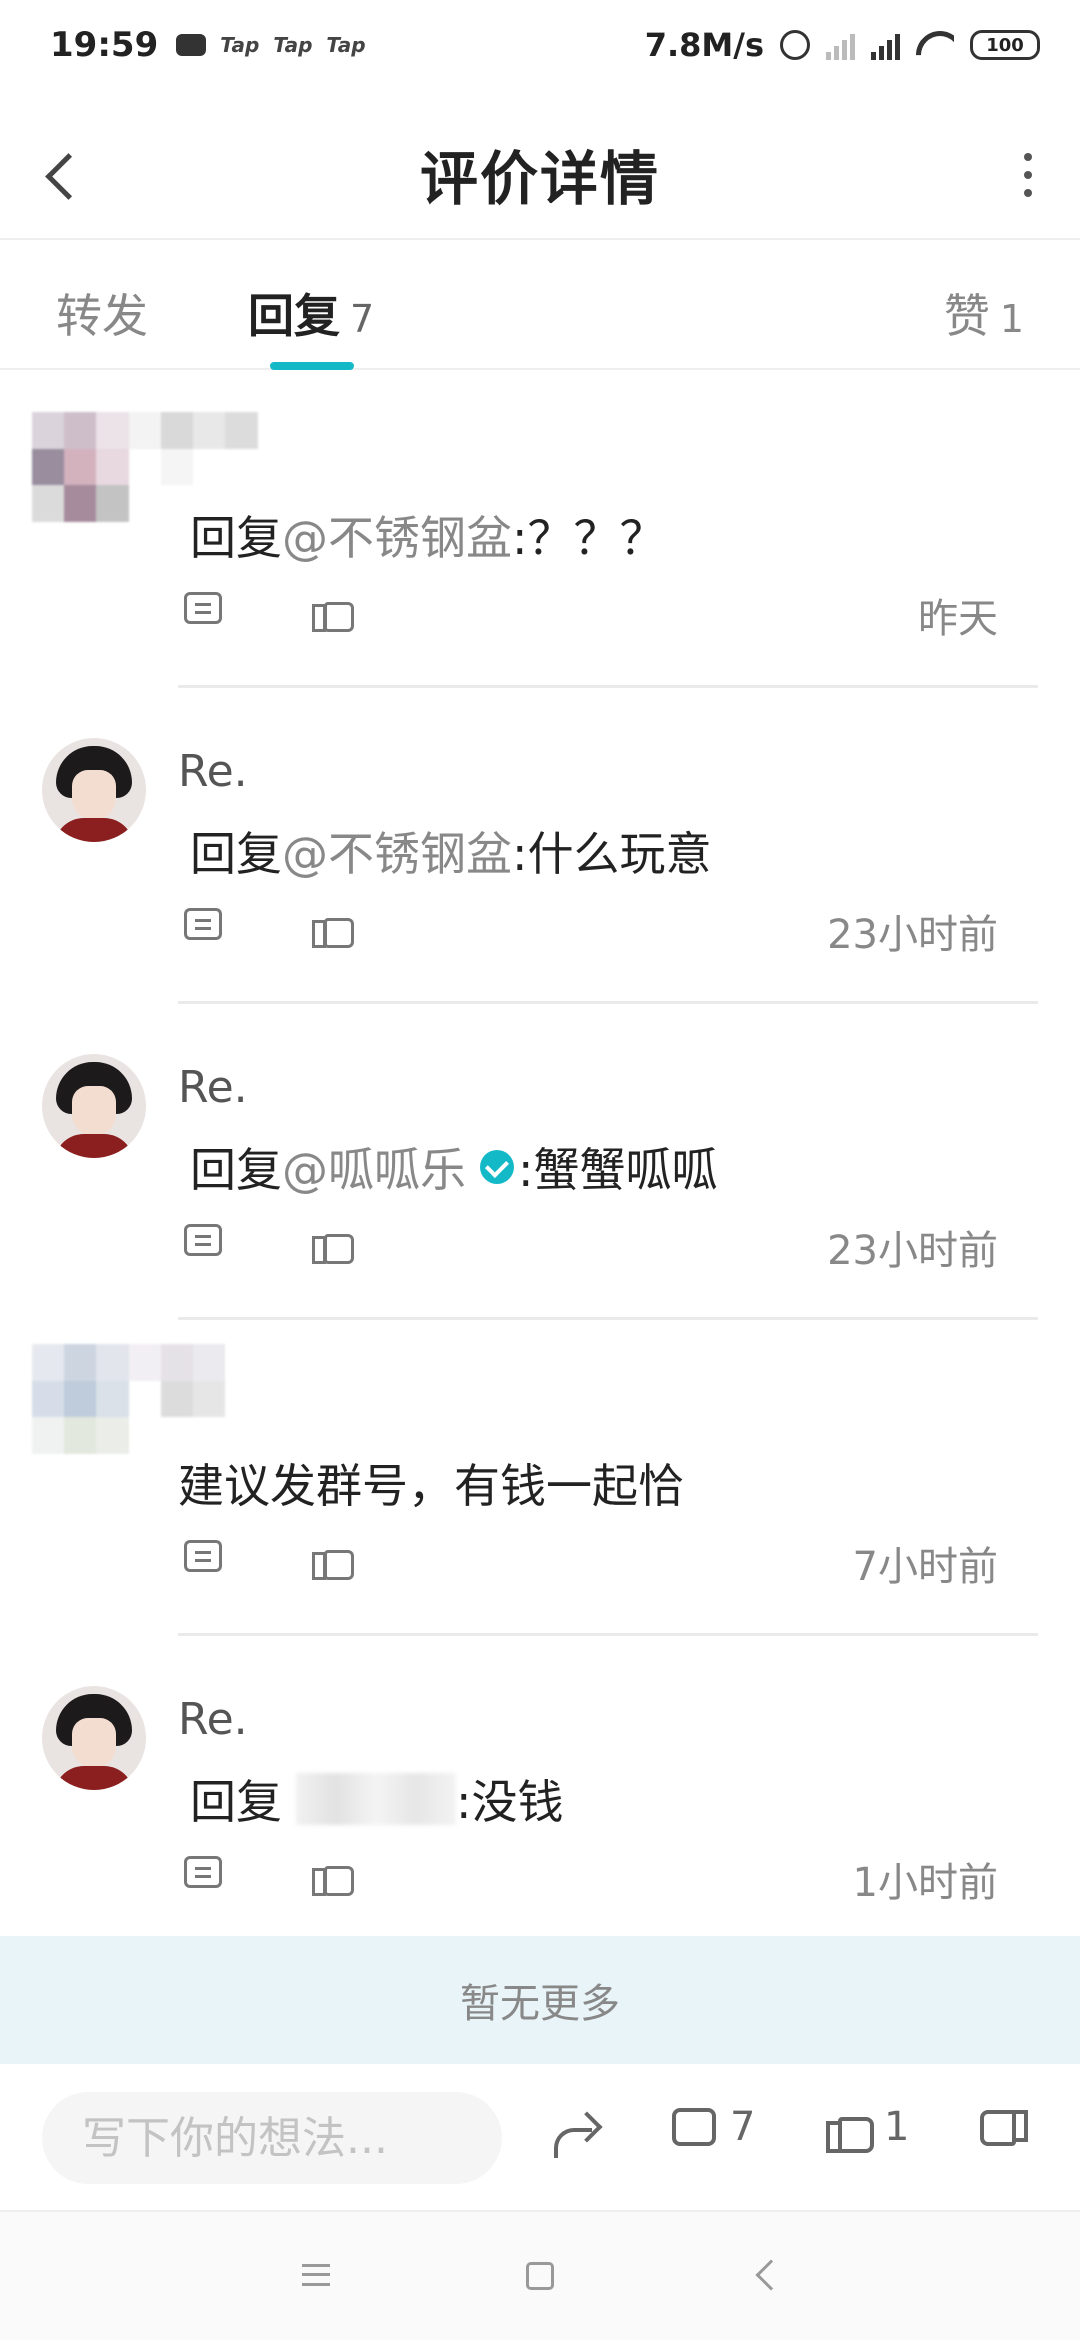  Describe the element at coordinates (540, 45) in the screenshot. I see `status-bar: 19:59 Tap Tap Tap 7.8M/s 100` at that location.